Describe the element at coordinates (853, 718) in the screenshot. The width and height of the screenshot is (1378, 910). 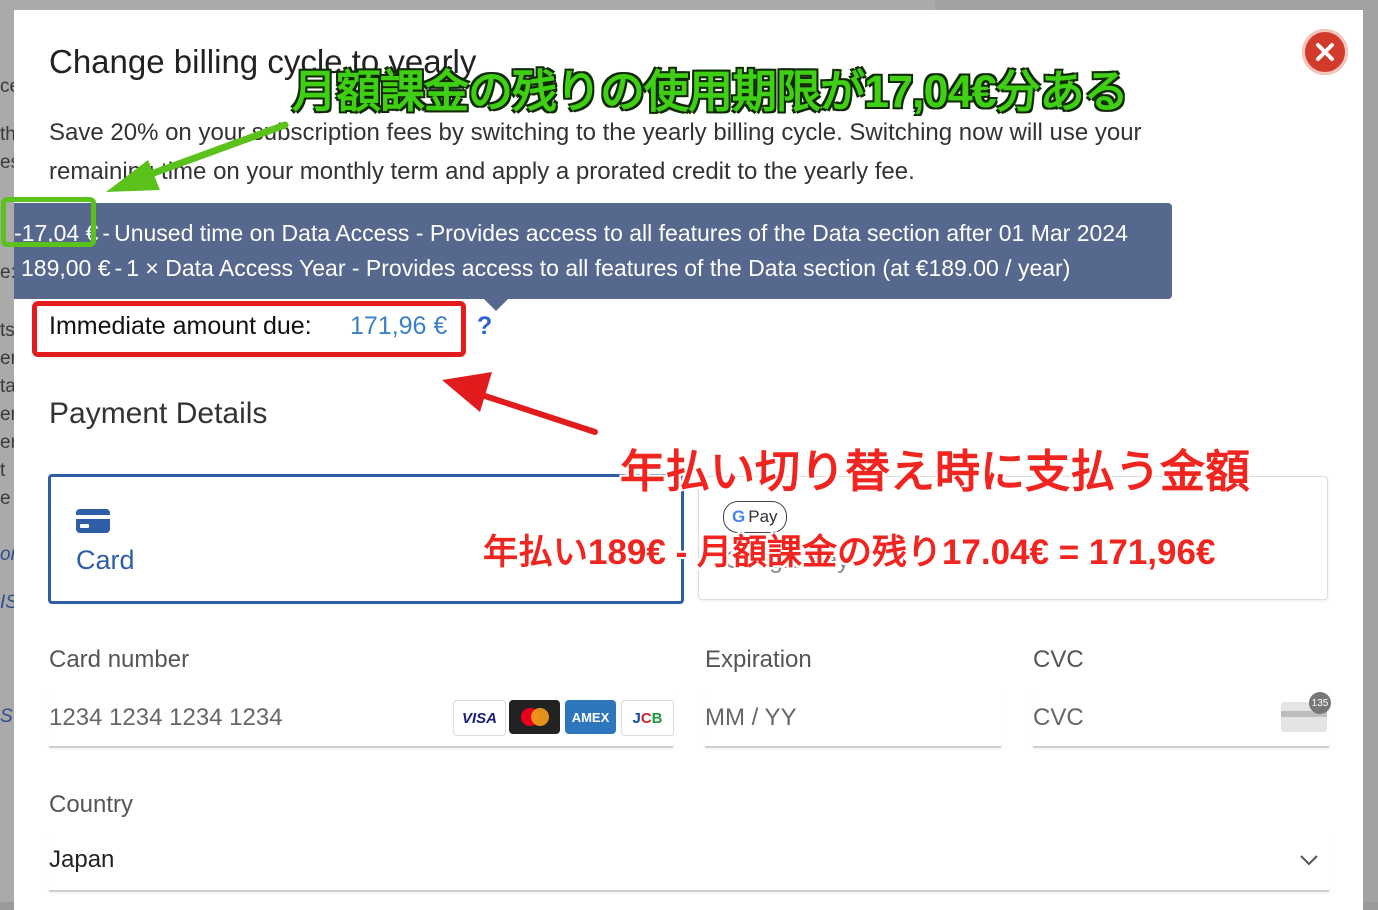
I see `expiration-input: MM / YY` at that location.